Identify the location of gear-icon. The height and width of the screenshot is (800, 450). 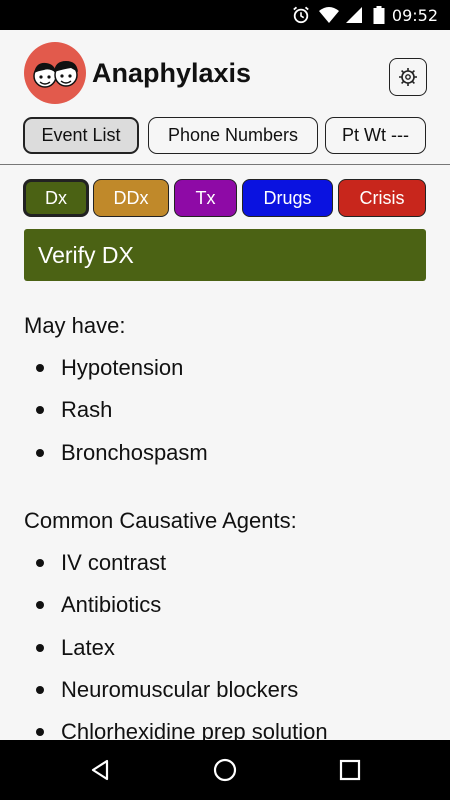
(408, 77).